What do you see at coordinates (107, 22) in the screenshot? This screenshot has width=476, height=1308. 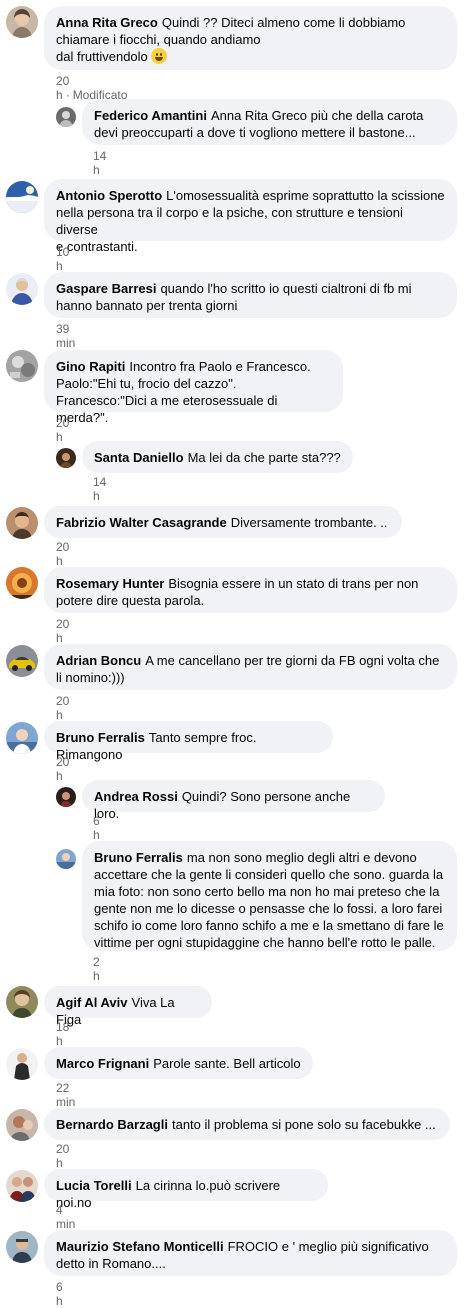 I see `comment-author: Anna Rita Greco` at bounding box center [107, 22].